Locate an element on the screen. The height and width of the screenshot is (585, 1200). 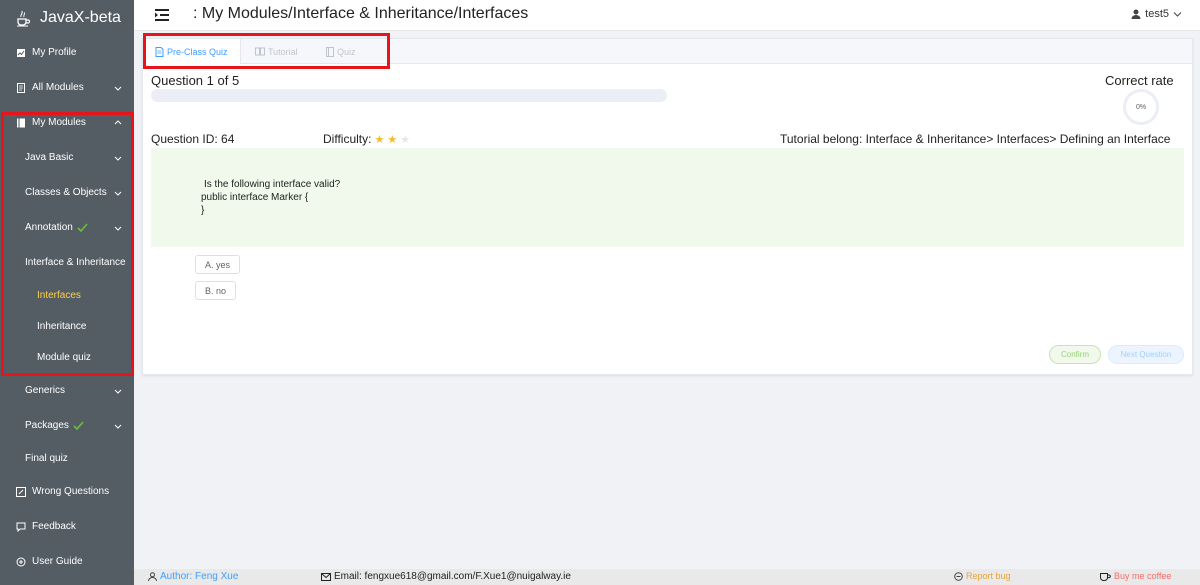
buy-coffee-text: Buy me coffee is located at coordinates (1143, 576).